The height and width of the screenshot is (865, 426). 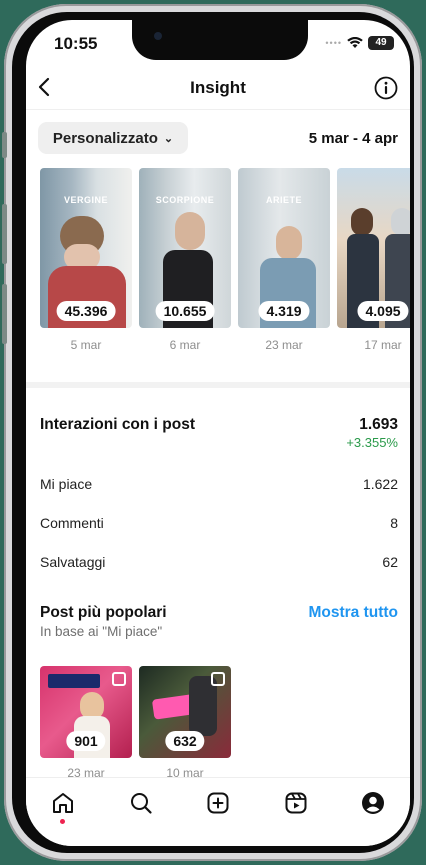 What do you see at coordinates (378, 424) in the screenshot?
I see `interactions-total: 1.693` at bounding box center [378, 424].